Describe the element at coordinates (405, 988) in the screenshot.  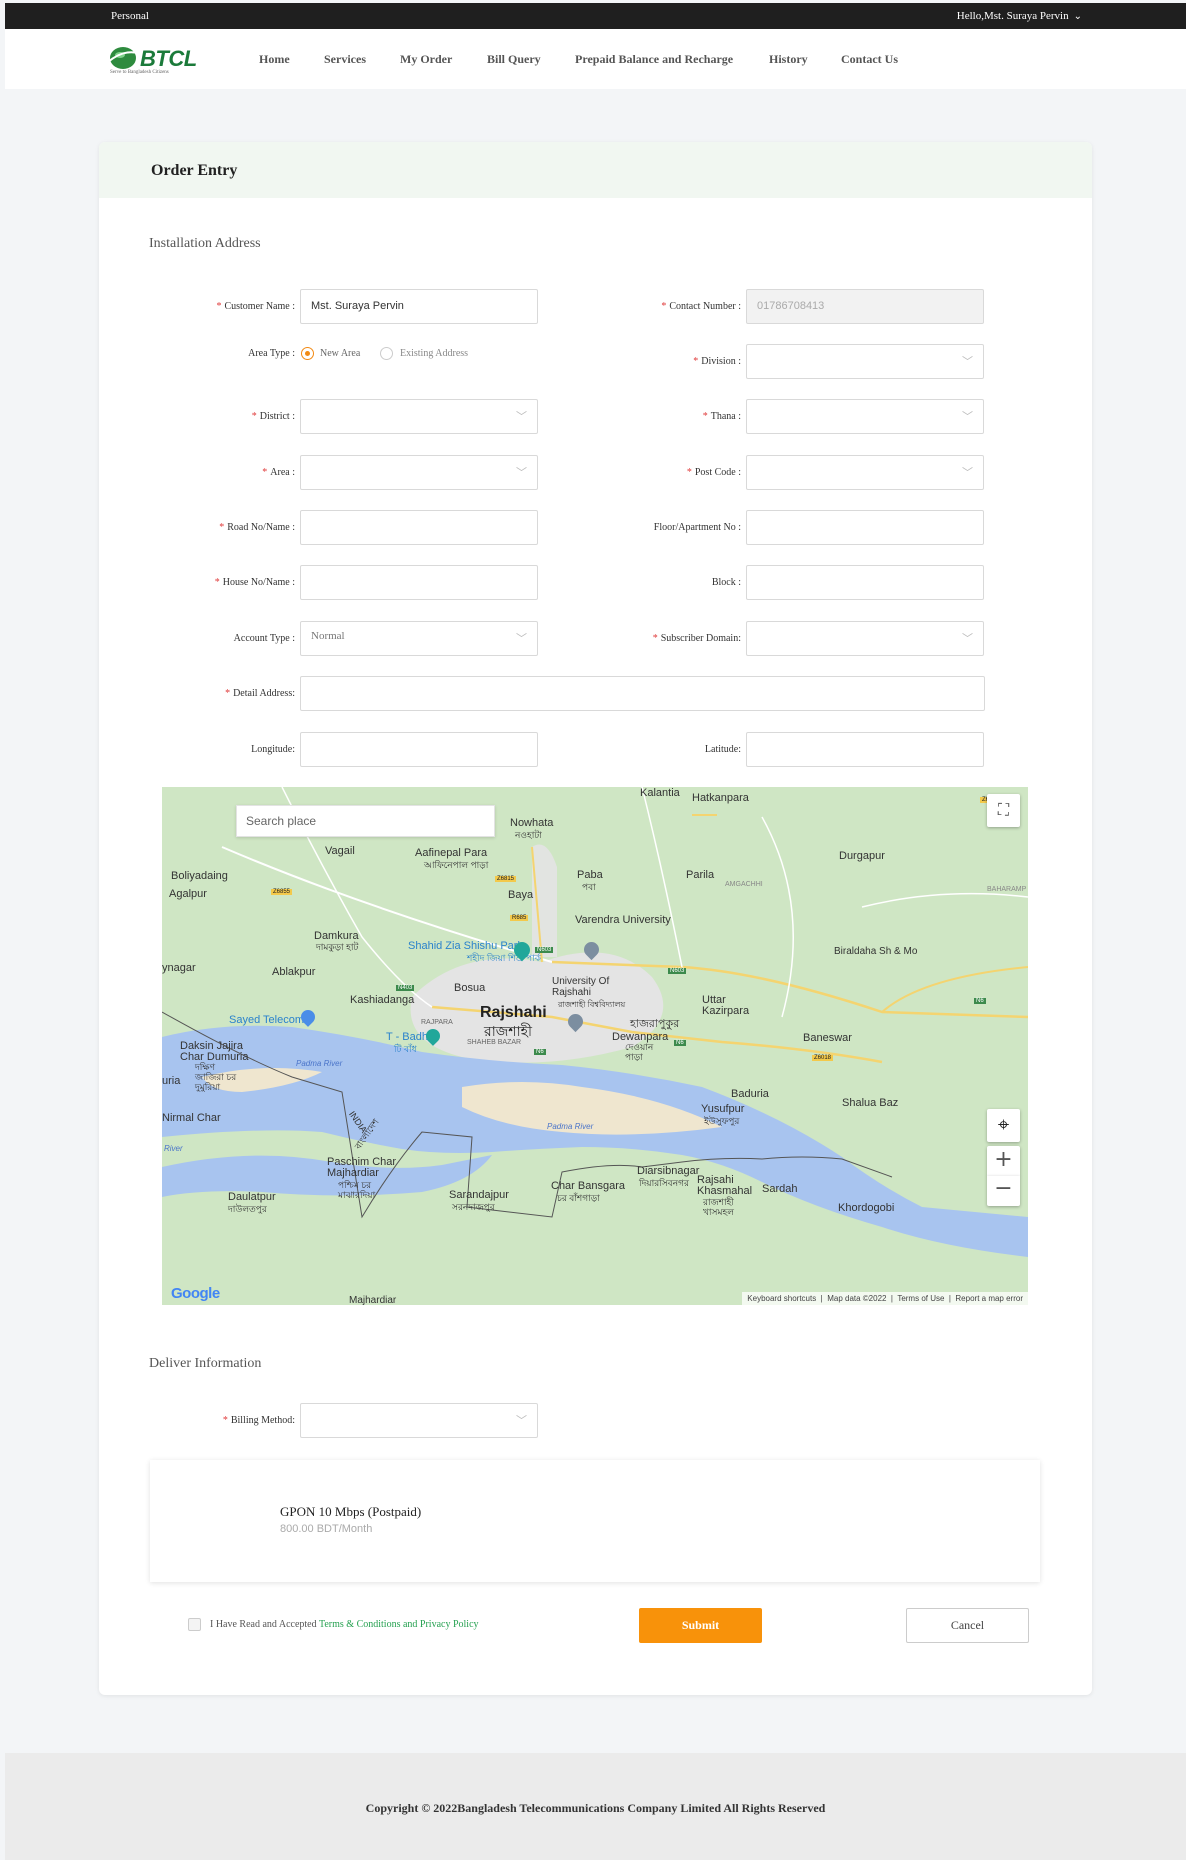
I see `road-badge: N403` at that location.